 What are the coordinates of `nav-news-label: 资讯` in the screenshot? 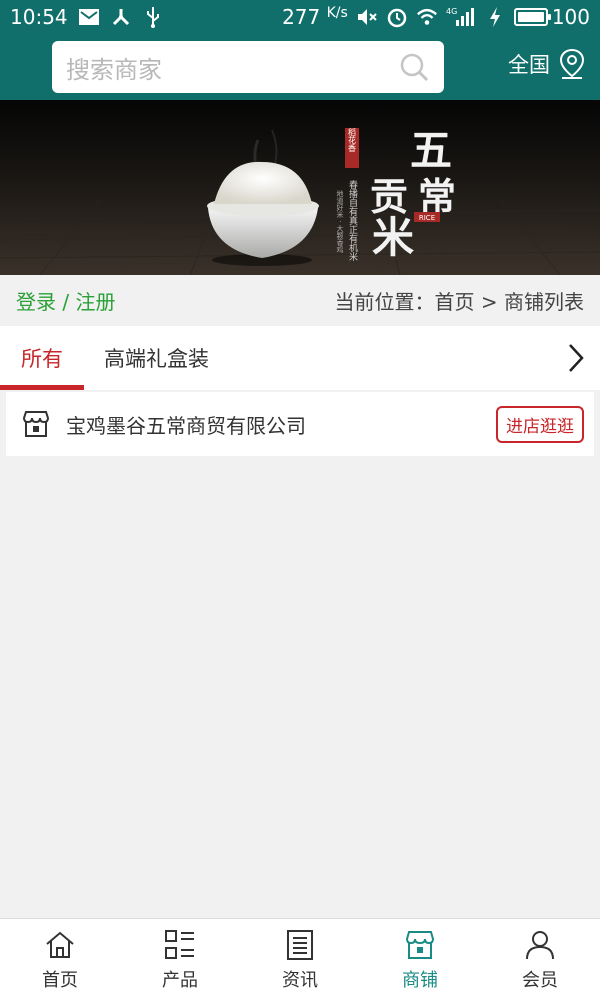 It's located at (300, 980).